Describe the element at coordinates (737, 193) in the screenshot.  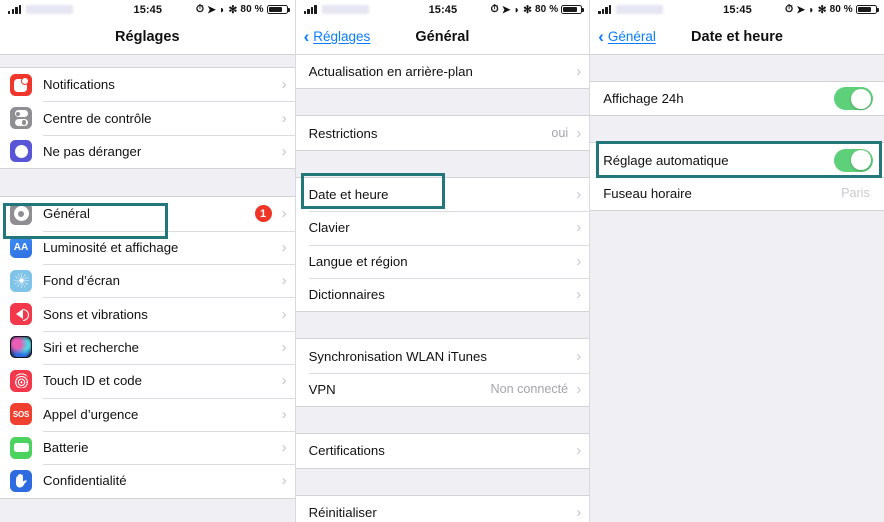
I see `list-item-fuseau-horaire: Fuseau horaire Paris` at that location.